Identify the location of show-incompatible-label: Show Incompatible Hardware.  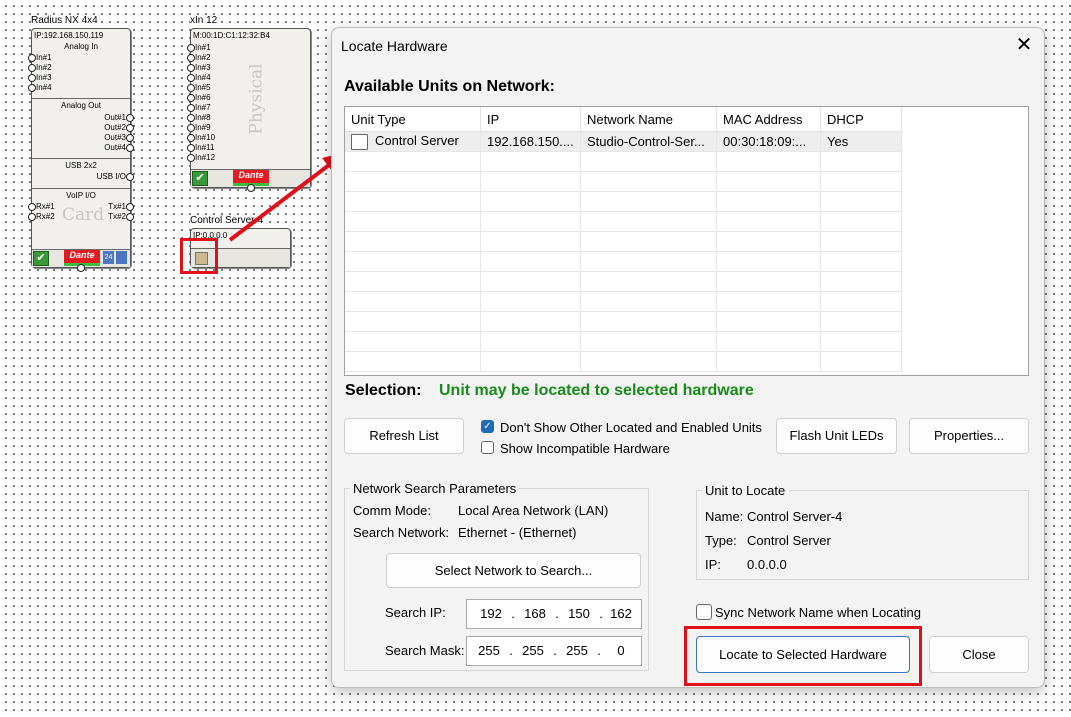
(585, 448).